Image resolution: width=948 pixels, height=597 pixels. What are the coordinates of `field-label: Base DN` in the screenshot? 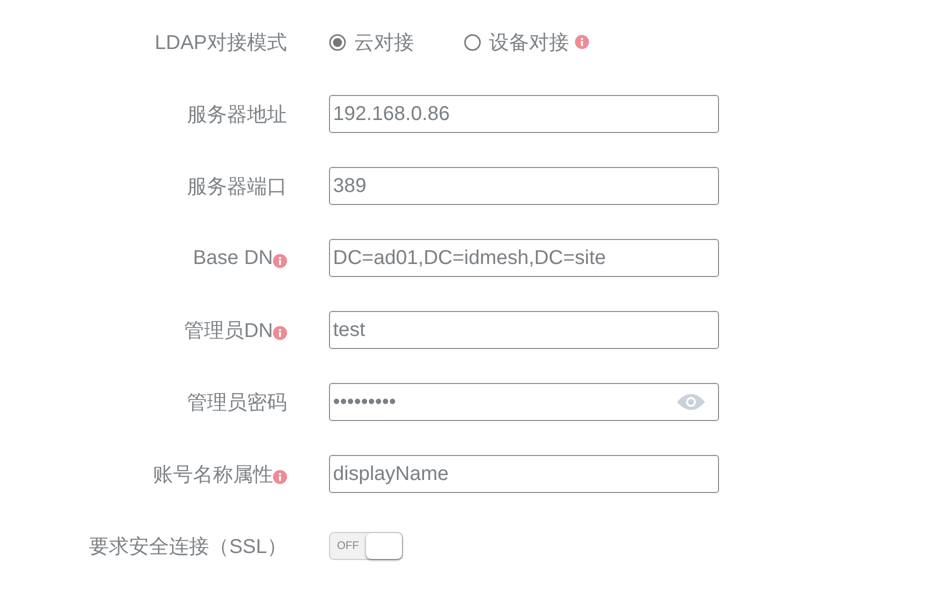 It's located at (232, 258).